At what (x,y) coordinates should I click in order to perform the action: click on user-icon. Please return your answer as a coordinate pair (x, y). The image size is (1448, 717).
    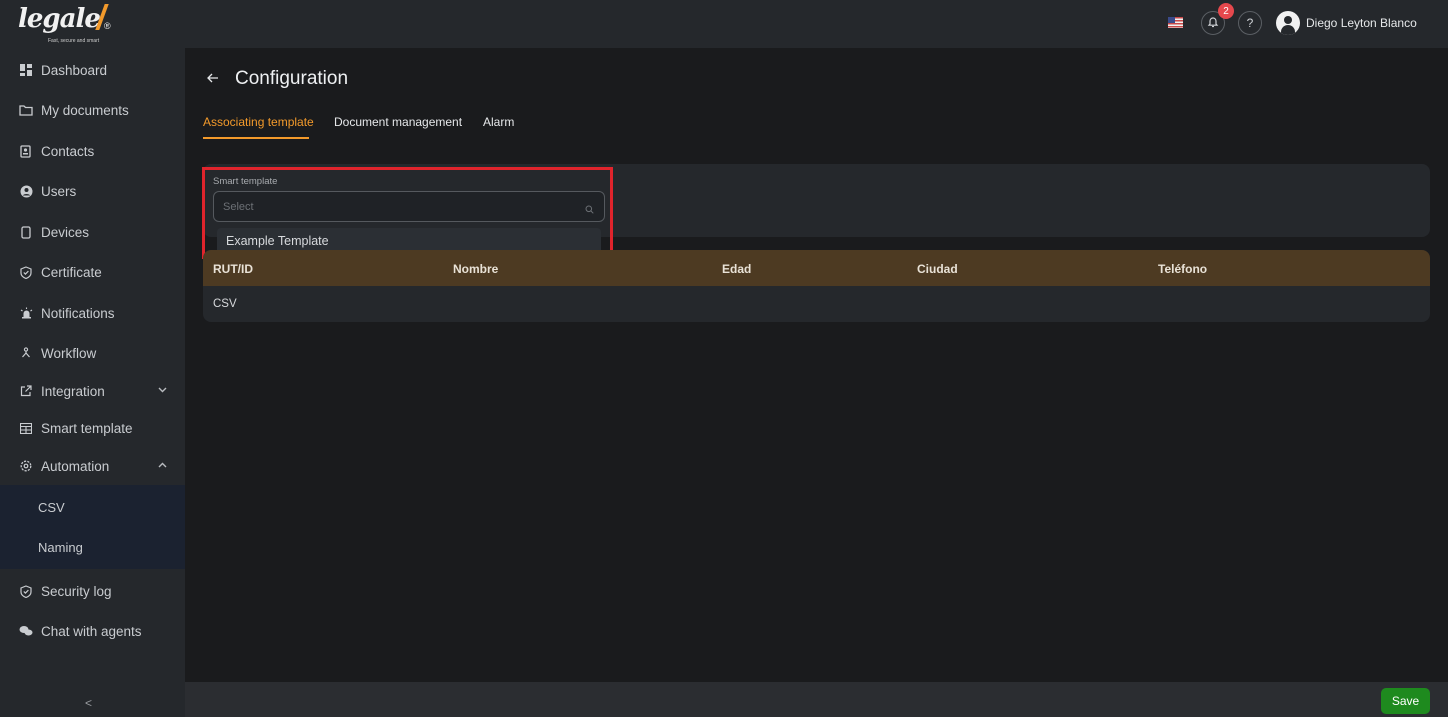
    Looking at the image, I should click on (1288, 20).